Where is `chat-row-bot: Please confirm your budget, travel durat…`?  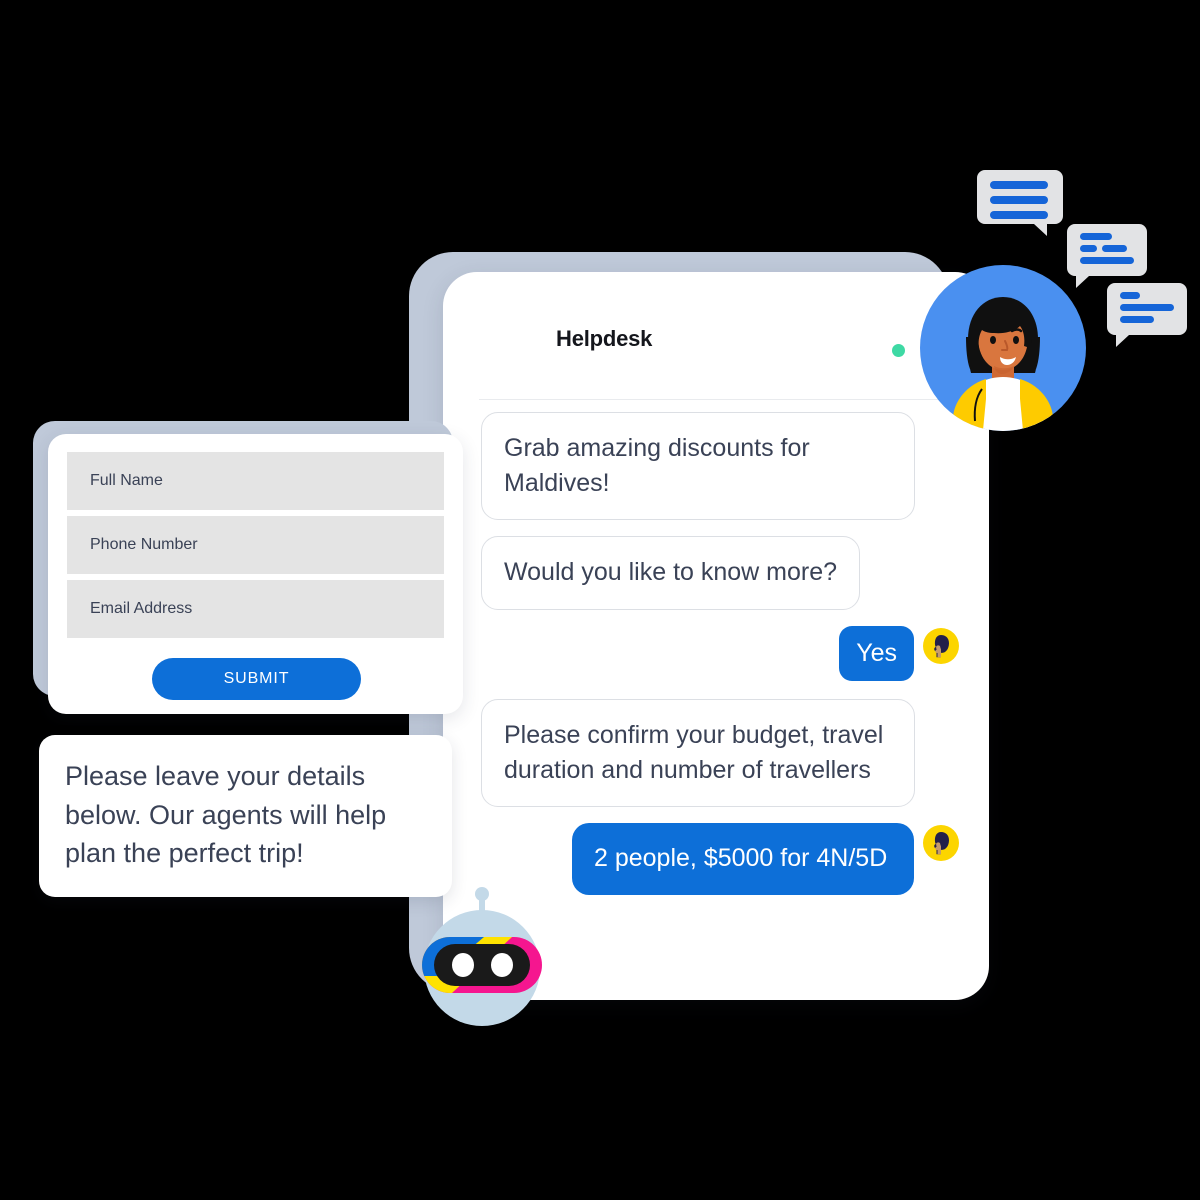
chat-row-bot: Please confirm your budget, travel durat… is located at coordinates (716, 753).